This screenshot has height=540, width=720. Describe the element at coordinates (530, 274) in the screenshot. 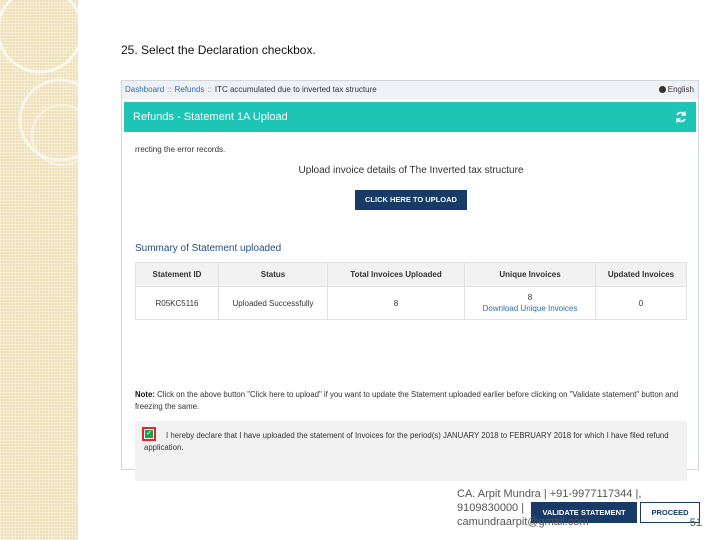

I see `column-header-unique-invoices: Unique Invoices` at that location.